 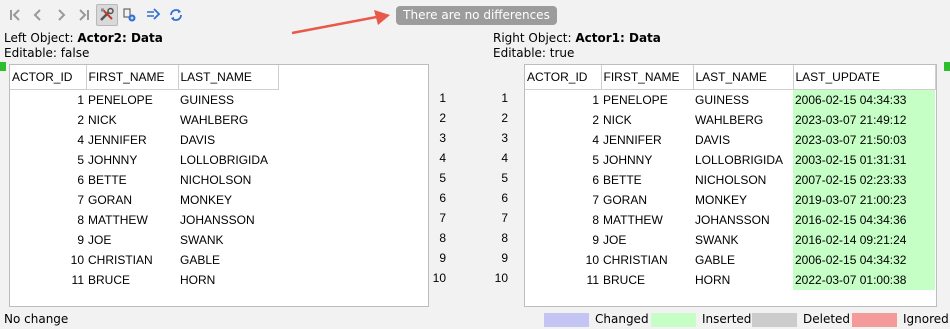 What do you see at coordinates (15, 15) in the screenshot?
I see `first-difference-button` at bounding box center [15, 15].